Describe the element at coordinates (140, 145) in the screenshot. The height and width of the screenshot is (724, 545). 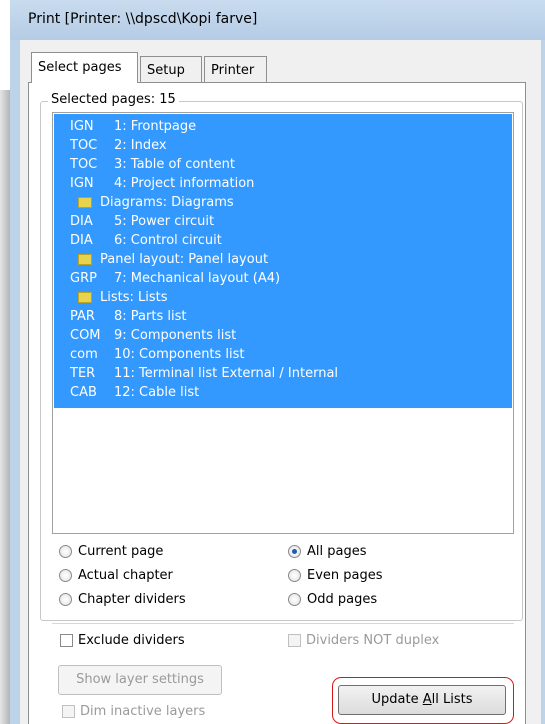
I see `page-label: 2: Index` at that location.